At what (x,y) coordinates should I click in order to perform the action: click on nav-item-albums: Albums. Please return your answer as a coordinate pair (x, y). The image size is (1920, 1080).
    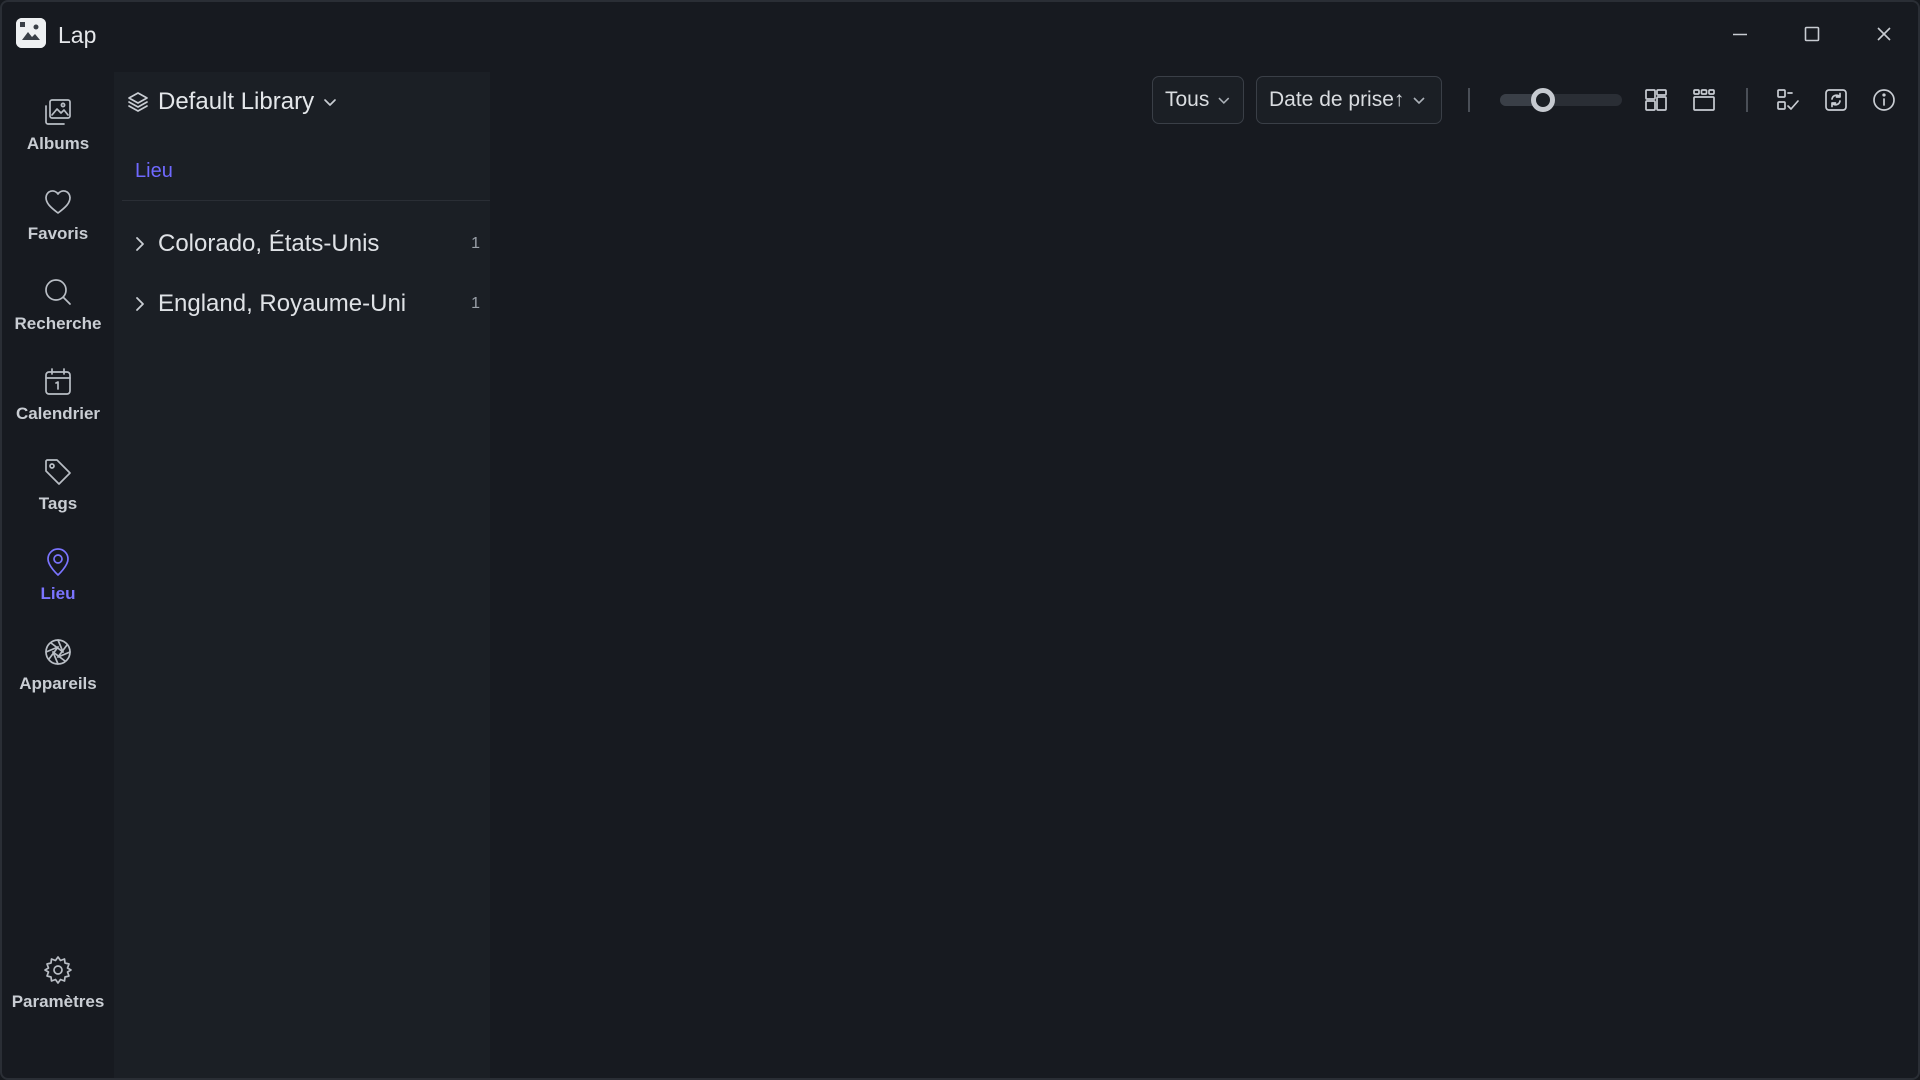
    Looking at the image, I should click on (58, 139).